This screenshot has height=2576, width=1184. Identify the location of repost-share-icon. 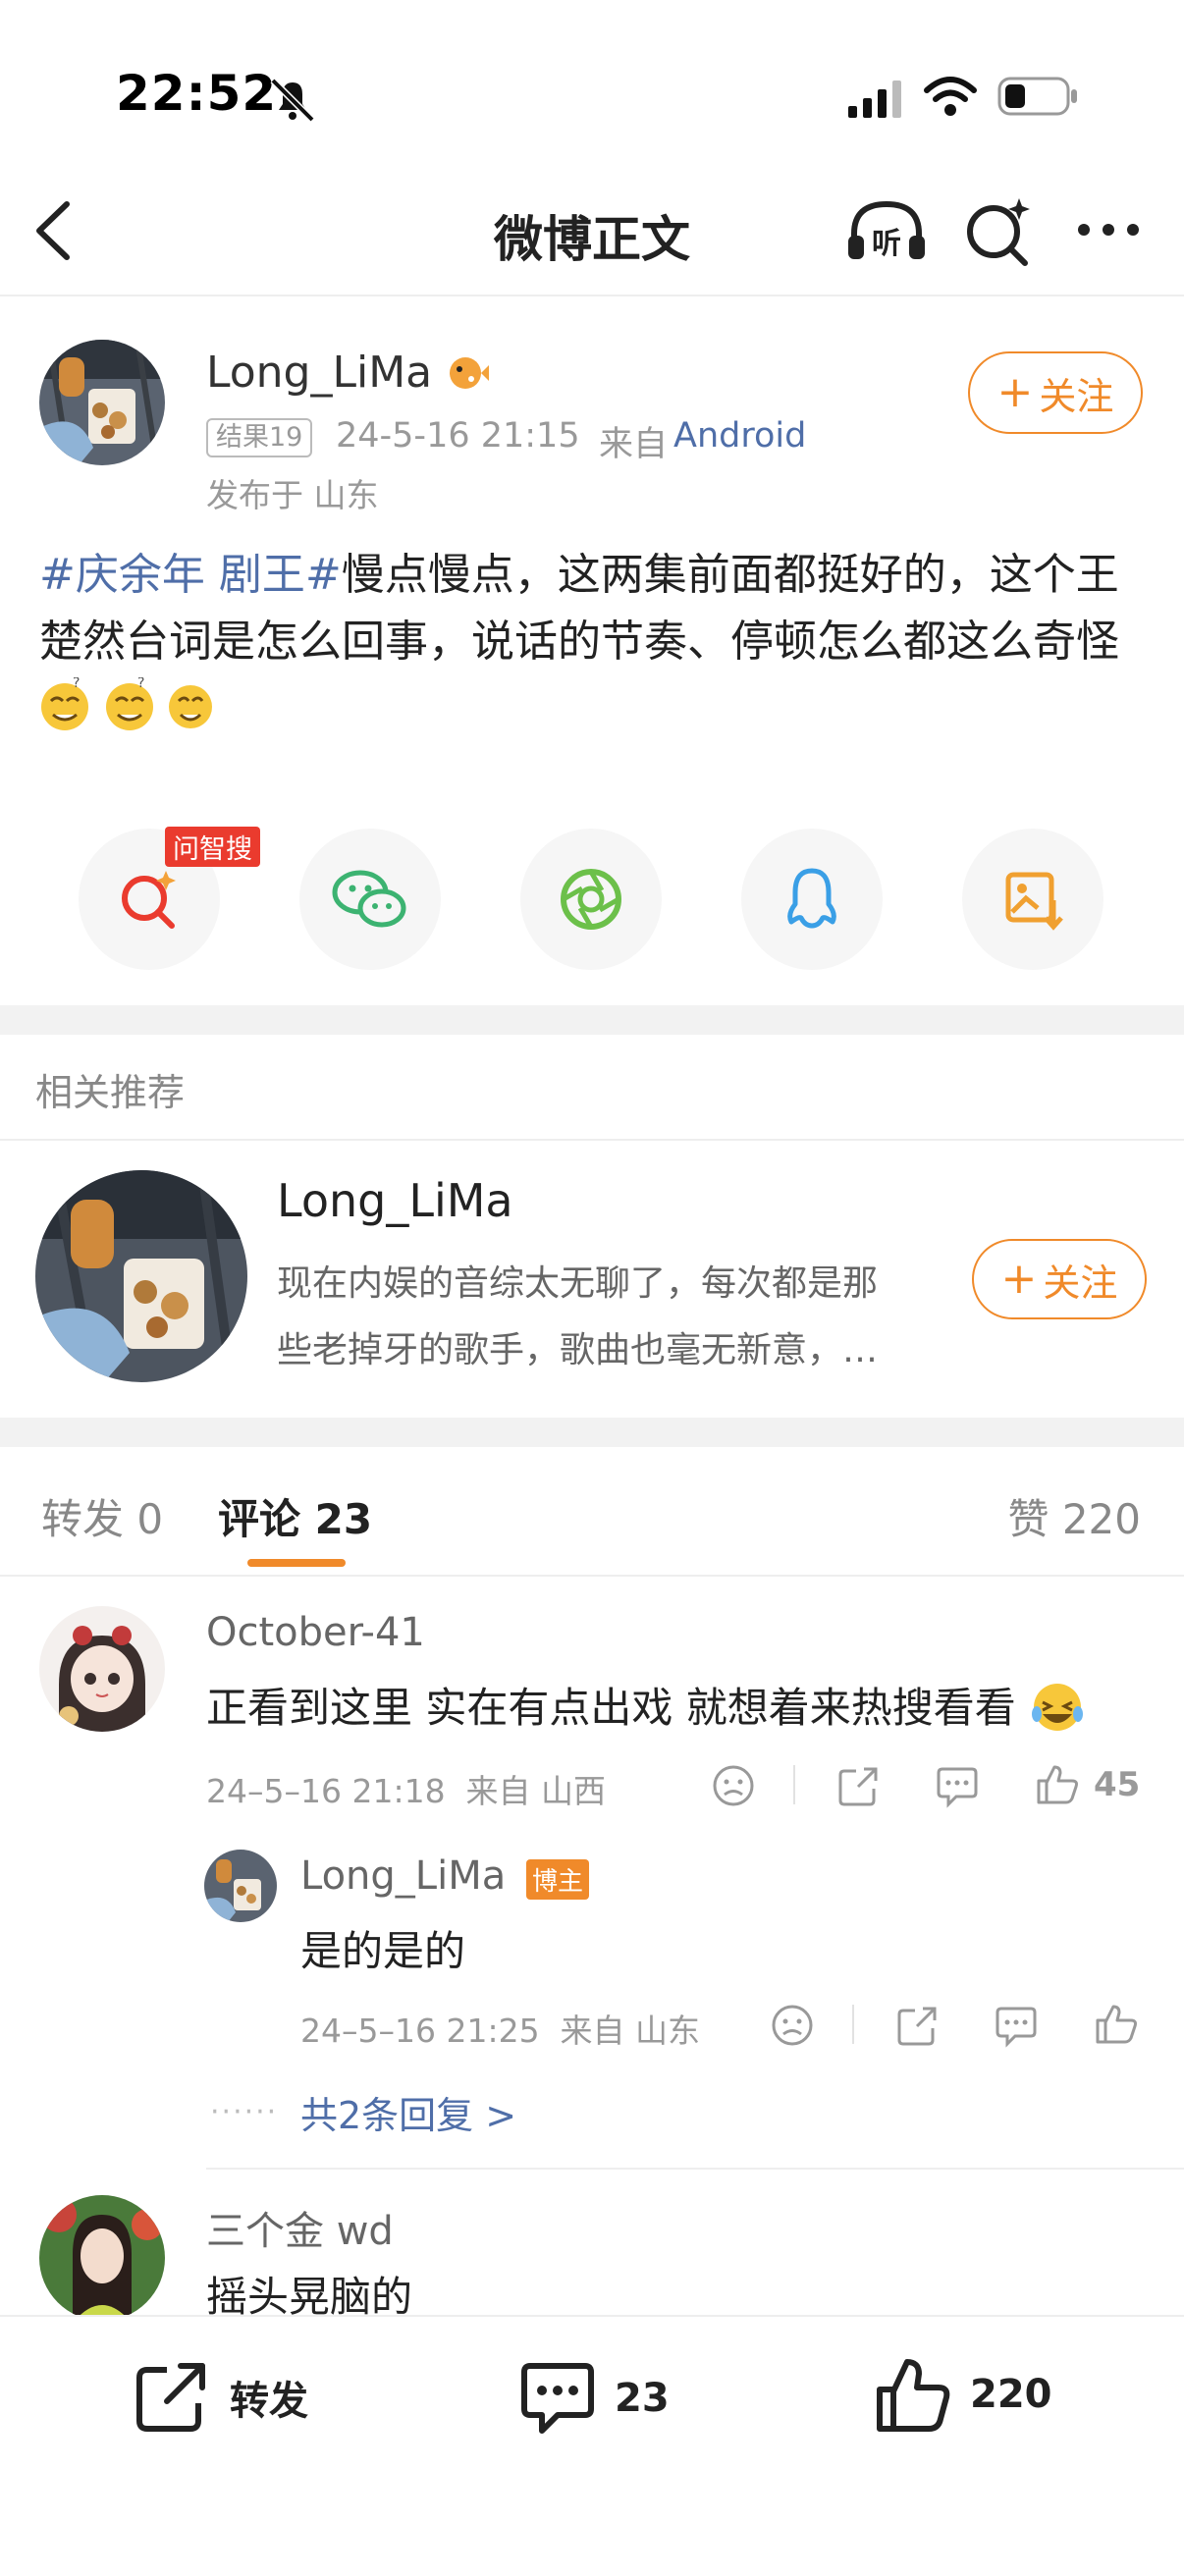
(170, 2397).